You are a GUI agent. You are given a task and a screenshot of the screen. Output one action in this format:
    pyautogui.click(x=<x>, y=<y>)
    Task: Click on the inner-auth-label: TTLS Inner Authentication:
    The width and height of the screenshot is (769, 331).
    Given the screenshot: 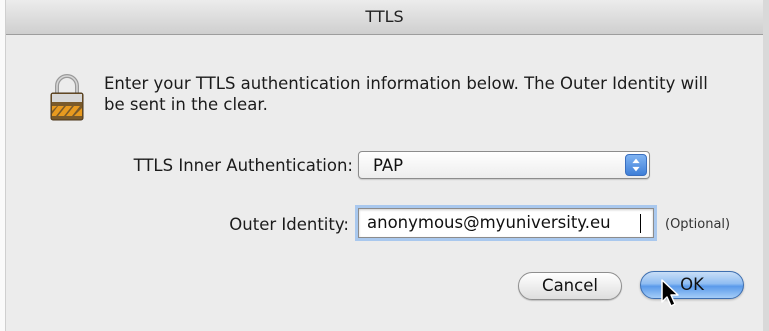 What is the action you would take?
    pyautogui.click(x=243, y=165)
    